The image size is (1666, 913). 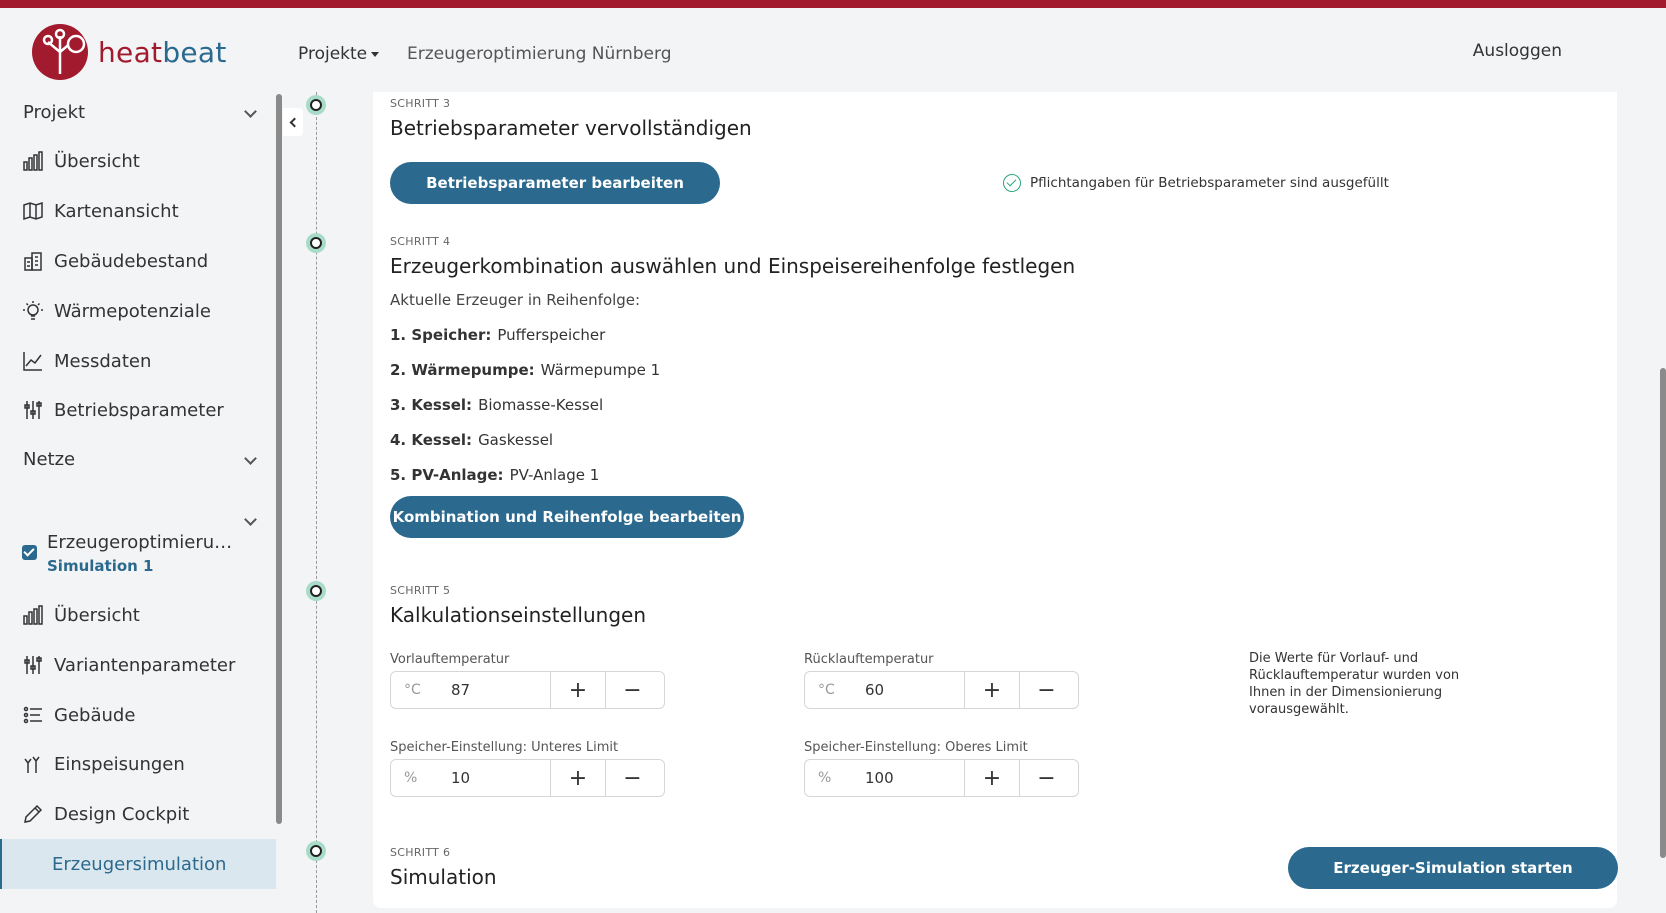 What do you see at coordinates (95, 715) in the screenshot?
I see `sidebar-item-label: Gebäude` at bounding box center [95, 715].